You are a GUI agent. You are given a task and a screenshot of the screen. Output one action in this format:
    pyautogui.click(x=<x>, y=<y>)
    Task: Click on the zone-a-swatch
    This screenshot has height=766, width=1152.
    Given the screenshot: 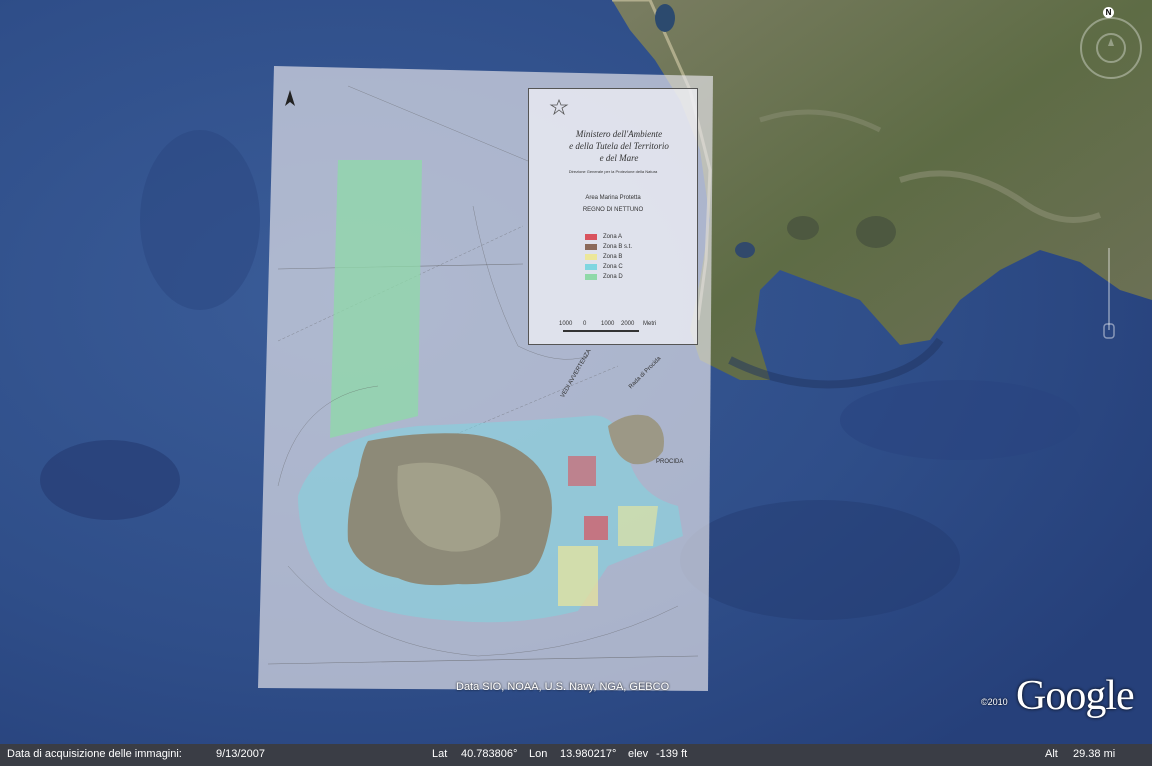 What is the action you would take?
    pyautogui.click(x=591, y=236)
    